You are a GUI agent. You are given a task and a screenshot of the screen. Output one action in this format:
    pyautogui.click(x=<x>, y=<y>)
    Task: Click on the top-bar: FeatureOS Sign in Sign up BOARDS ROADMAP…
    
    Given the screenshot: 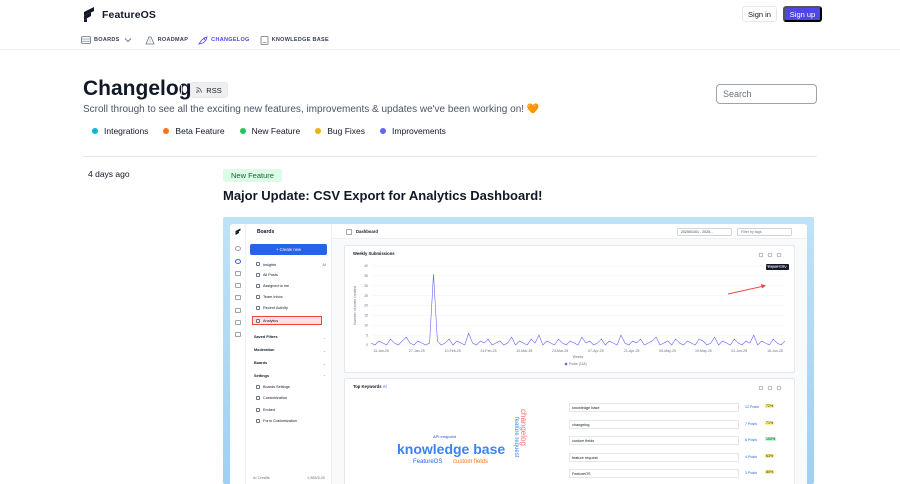 What is the action you would take?
    pyautogui.click(x=450, y=25)
    